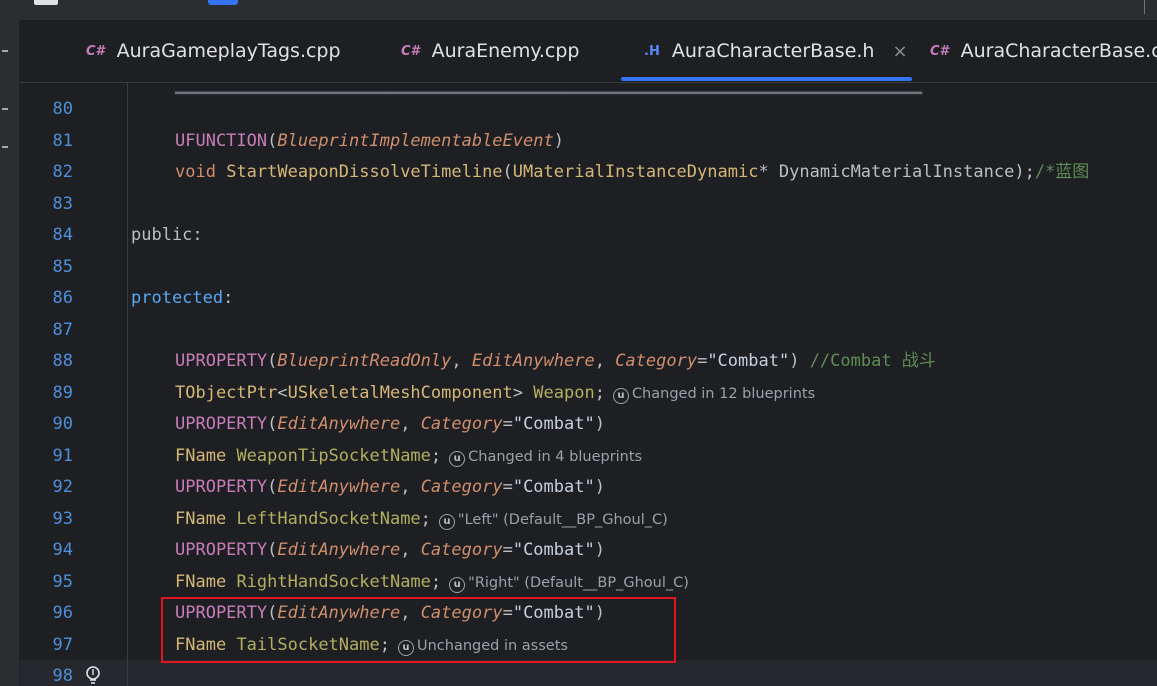 The image size is (1157, 686). What do you see at coordinates (333, 456) in the screenshot?
I see `variable-token: WeaponTipSocketName` at bounding box center [333, 456].